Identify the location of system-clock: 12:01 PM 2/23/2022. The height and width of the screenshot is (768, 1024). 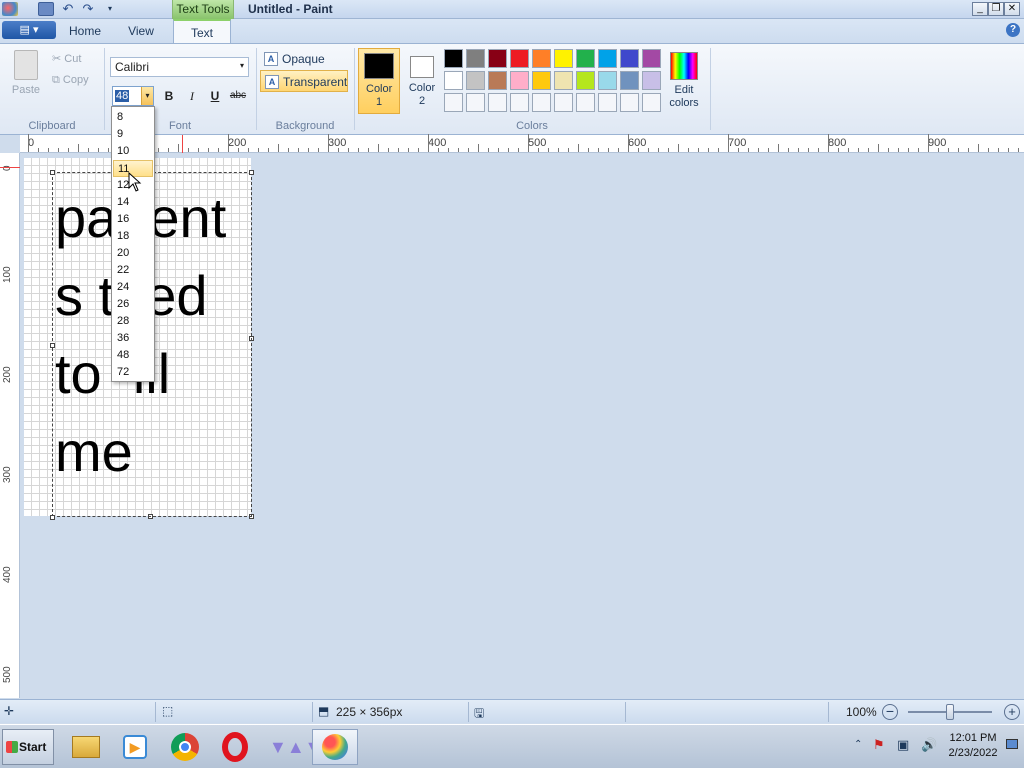
(973, 746).